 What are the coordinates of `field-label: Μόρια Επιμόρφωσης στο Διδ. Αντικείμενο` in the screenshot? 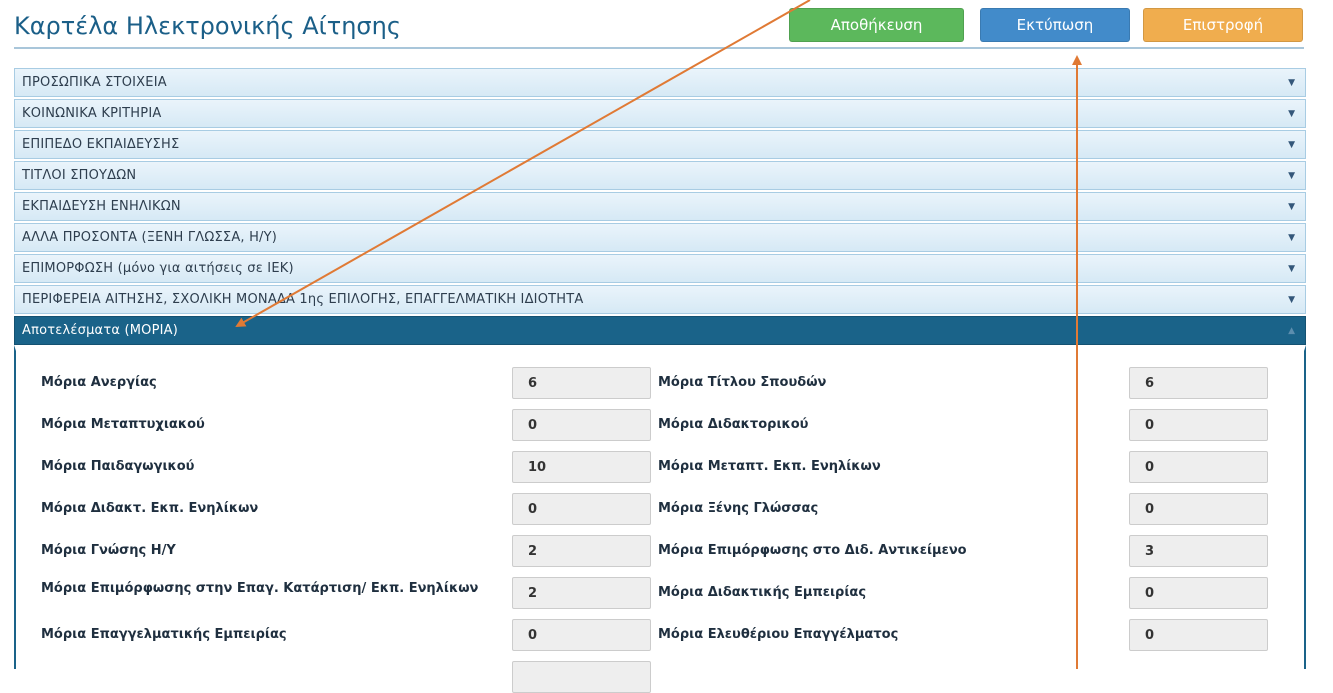 It's located at (812, 550).